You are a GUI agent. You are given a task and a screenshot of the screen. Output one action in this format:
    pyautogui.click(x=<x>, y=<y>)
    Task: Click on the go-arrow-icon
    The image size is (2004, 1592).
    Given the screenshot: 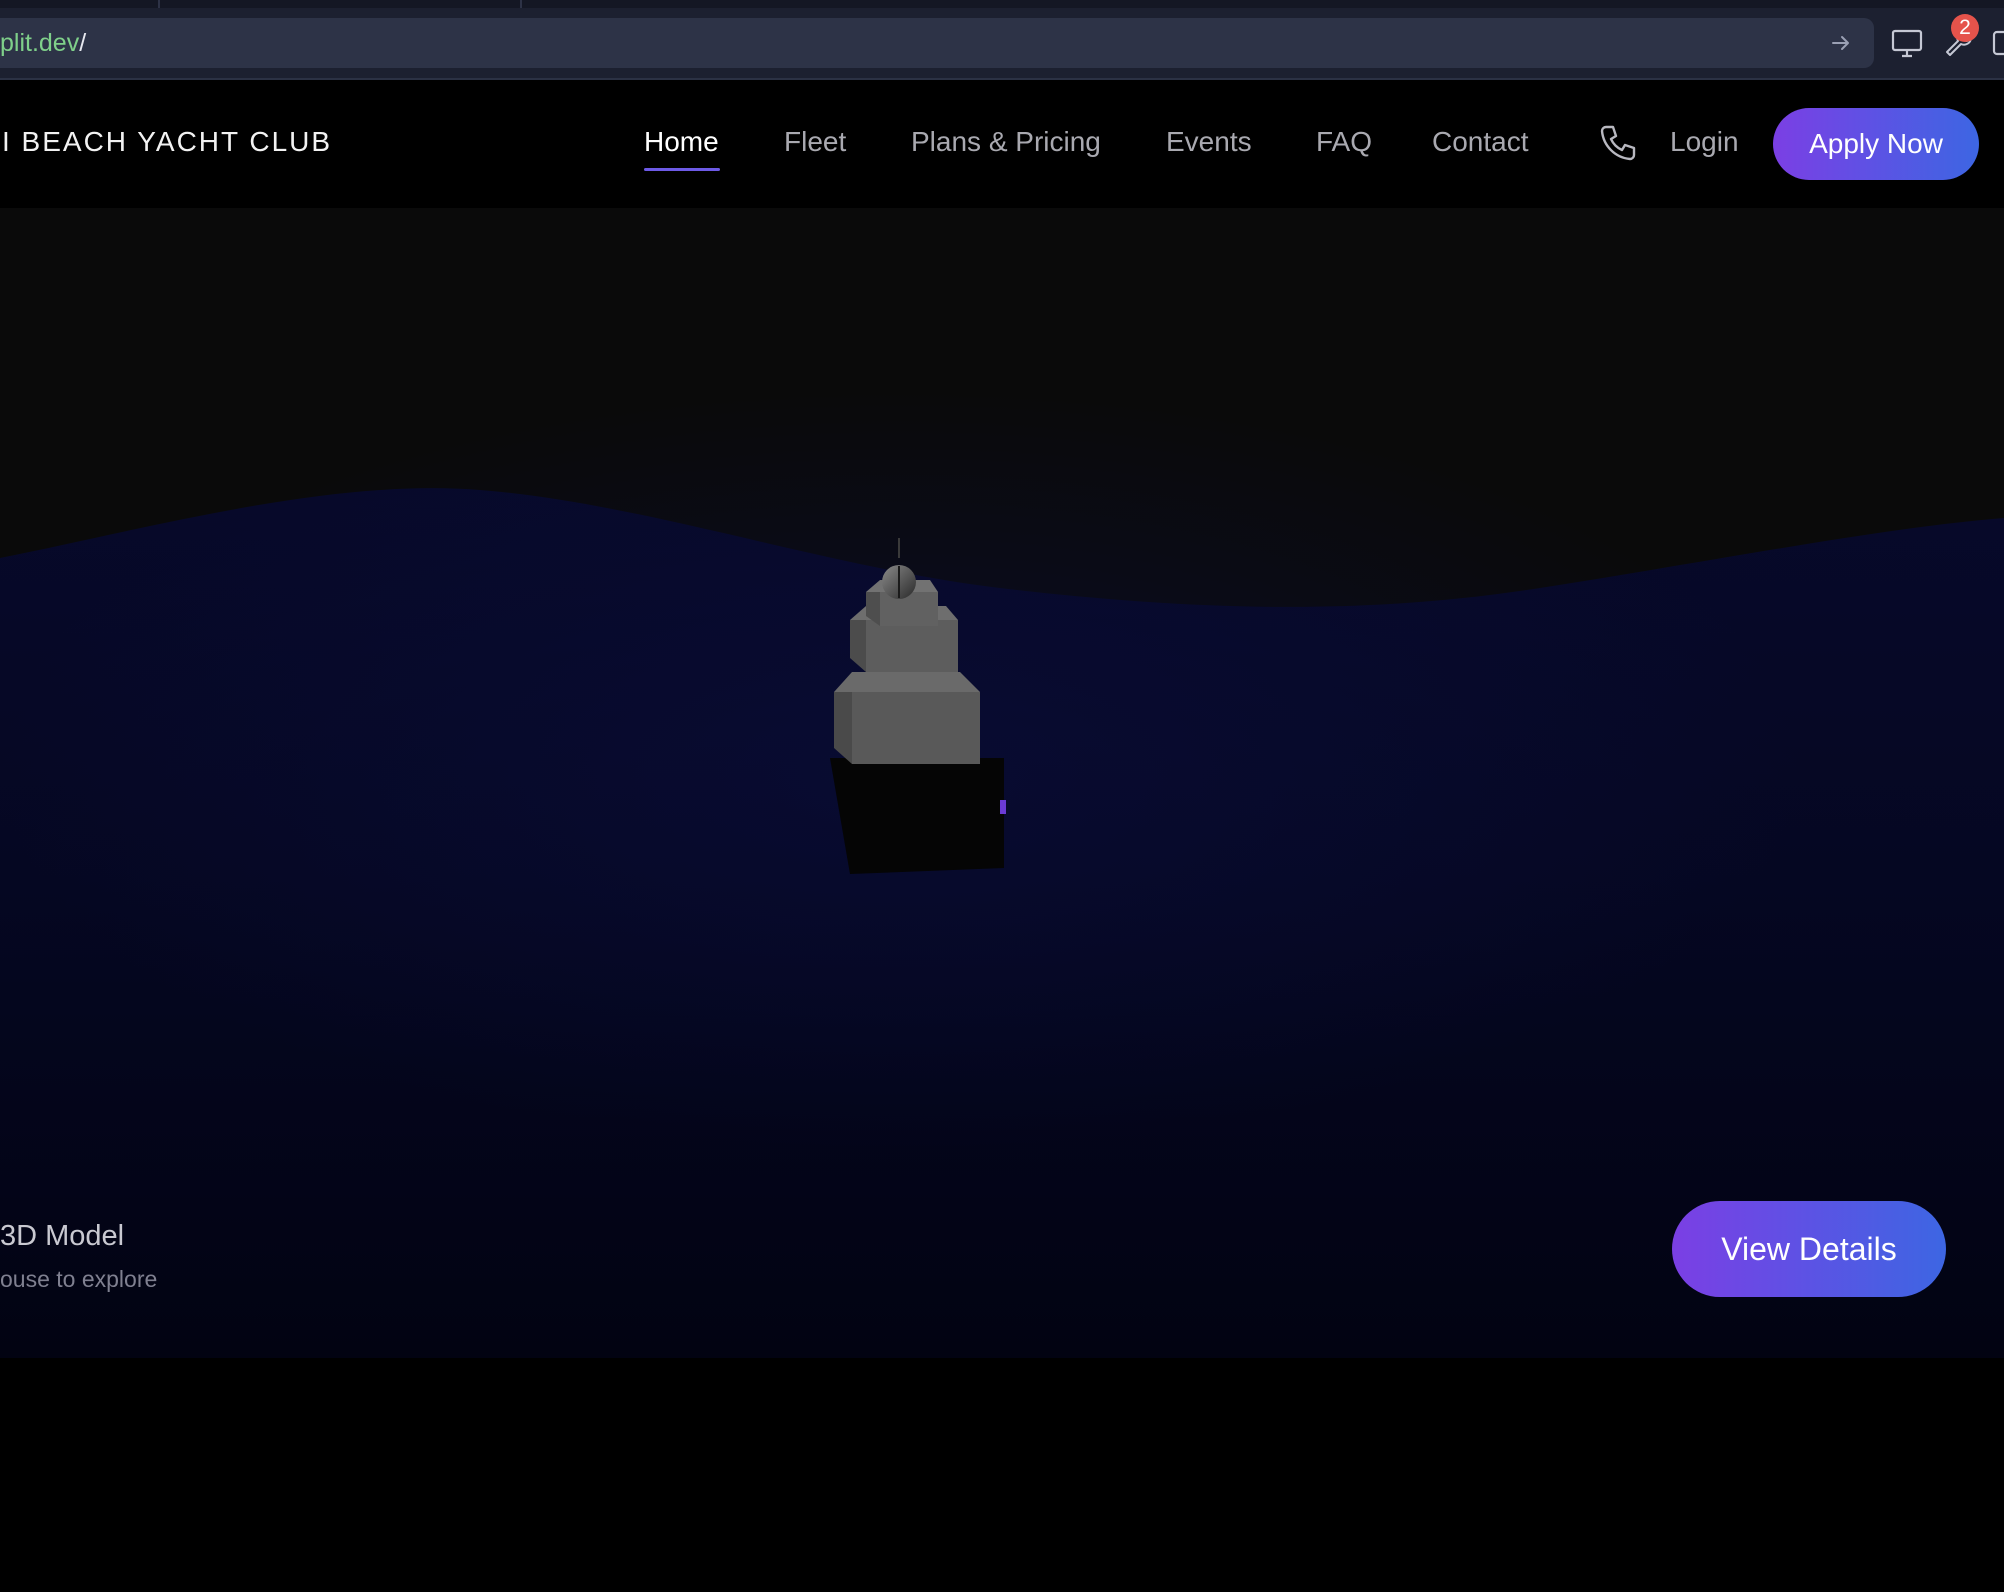 What is the action you would take?
    pyautogui.click(x=1841, y=43)
    